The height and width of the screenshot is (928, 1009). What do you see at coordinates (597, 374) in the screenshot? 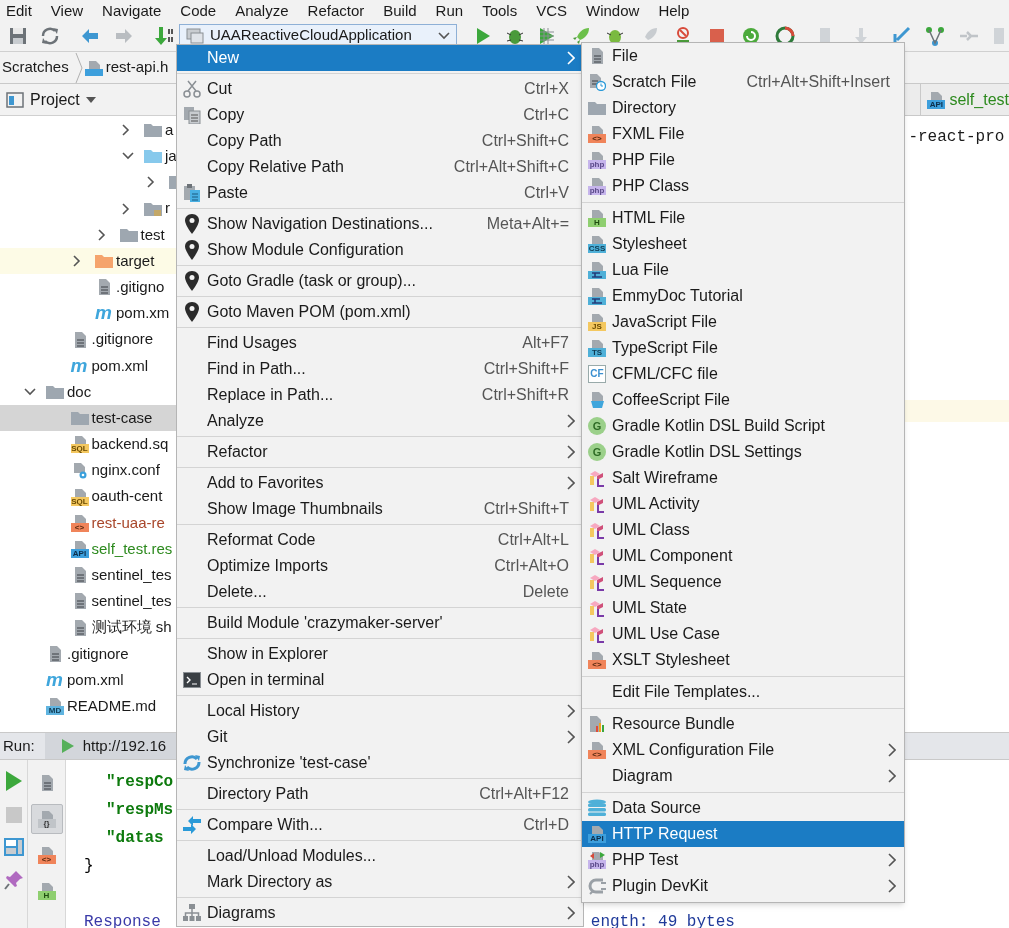
I see `cf-file-icon: CF` at bounding box center [597, 374].